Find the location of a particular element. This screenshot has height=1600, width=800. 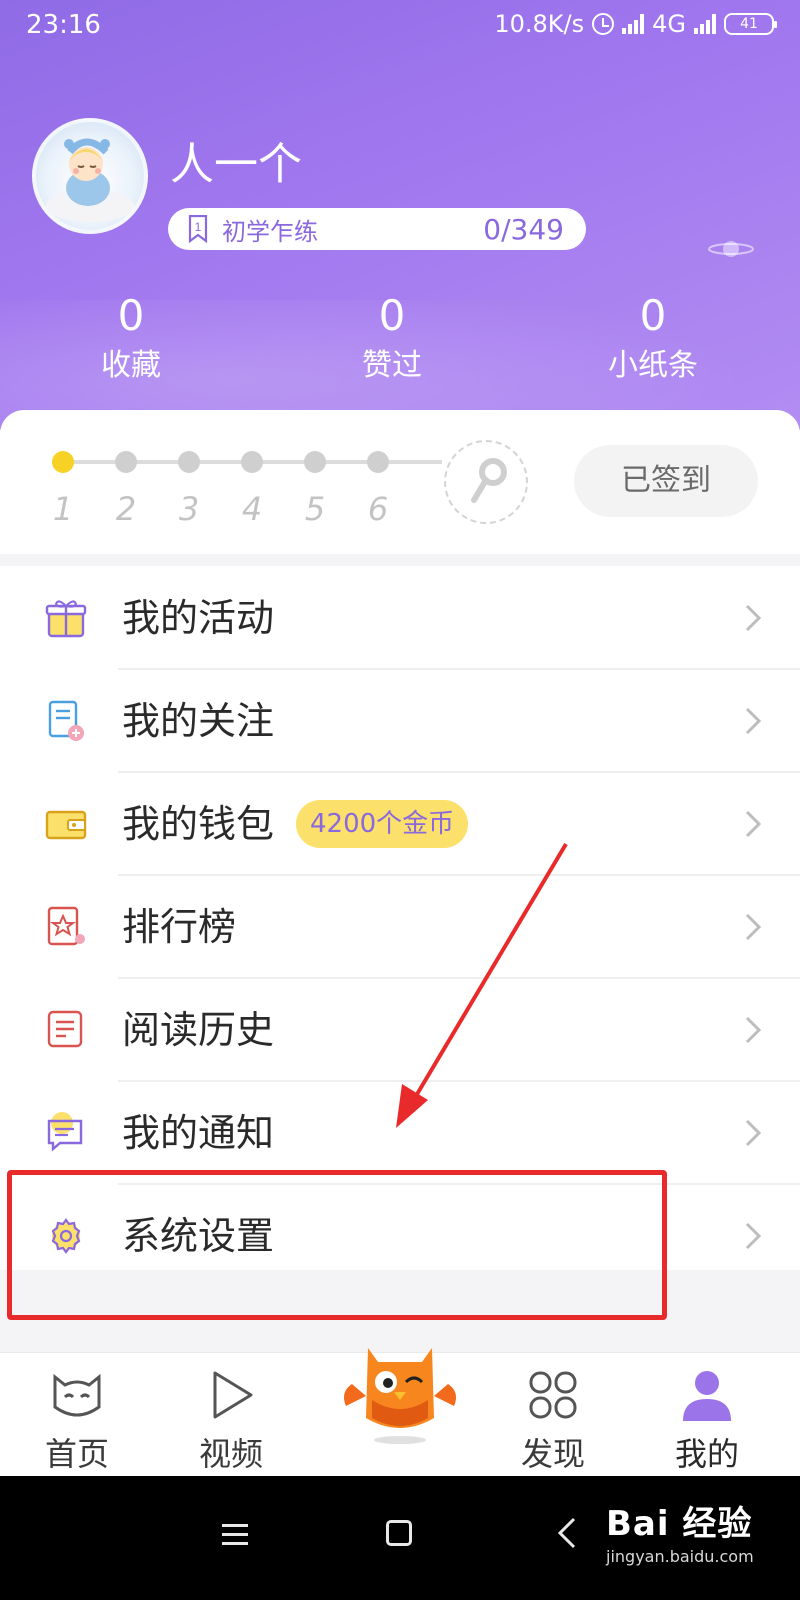

menu-item-activities: 我的活动 is located at coordinates (400, 618).